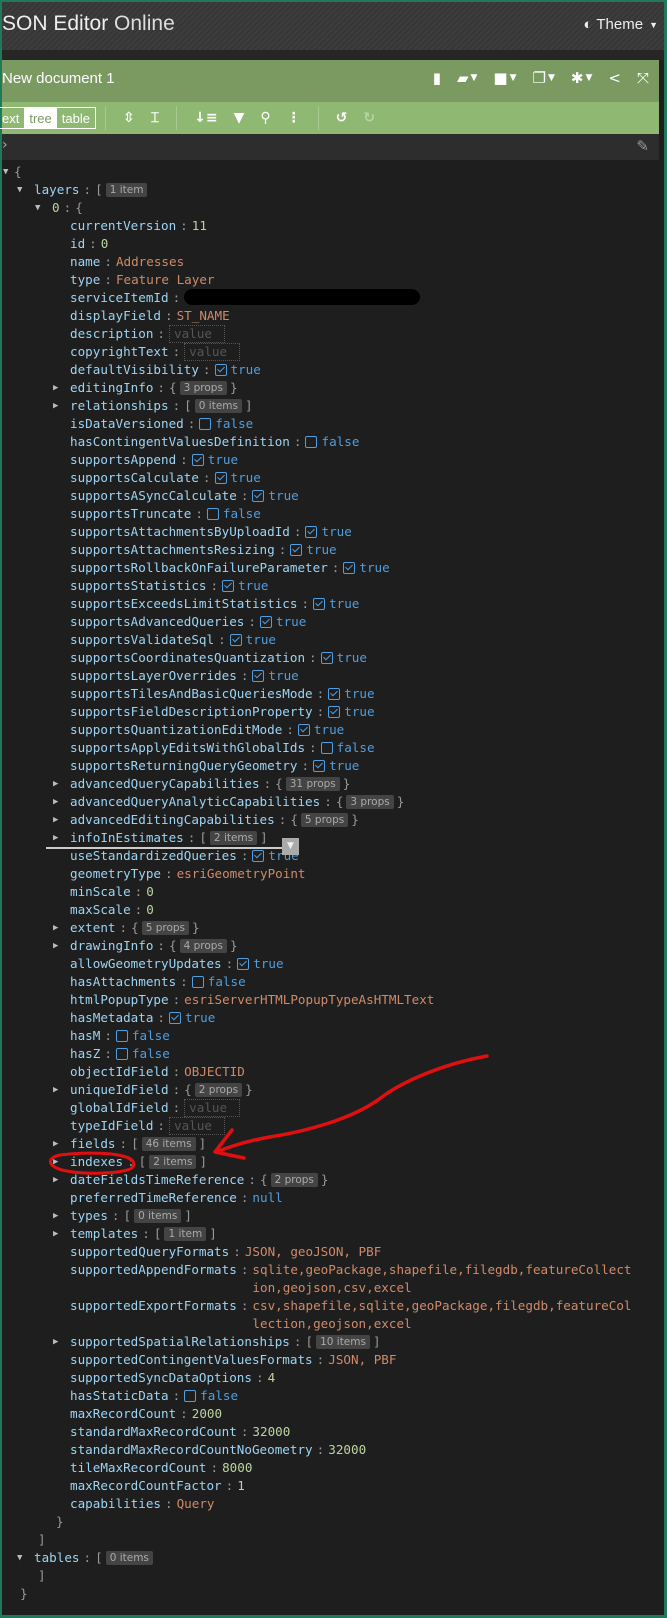 The height and width of the screenshot is (1618, 667). Describe the element at coordinates (127, 423) in the screenshot. I see `field-key: isDataVersioned` at that location.